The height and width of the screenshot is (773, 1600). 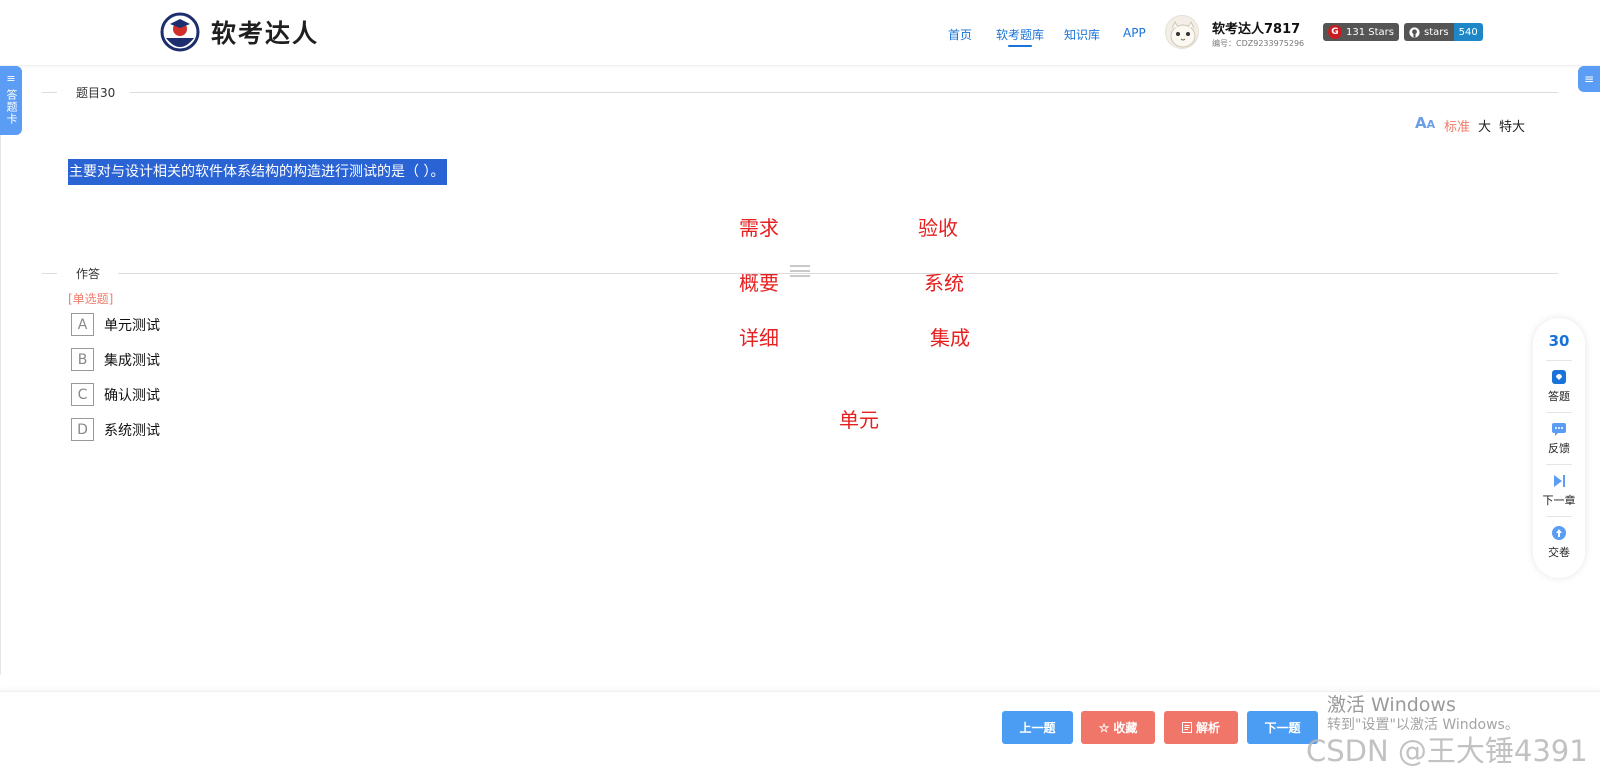 What do you see at coordinates (1559, 387) in the screenshot?
I see `answer-button: 答题` at bounding box center [1559, 387].